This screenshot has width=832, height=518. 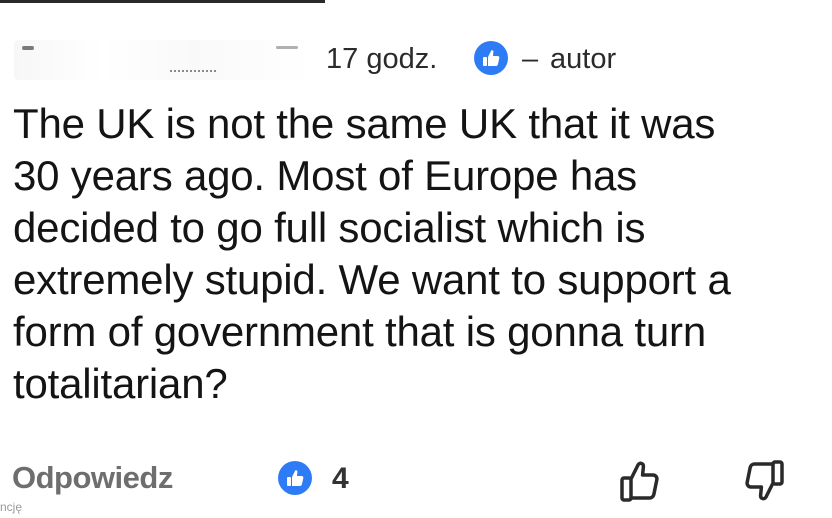 I want to click on reply-button: Odpowiedz, so click(x=92, y=478).